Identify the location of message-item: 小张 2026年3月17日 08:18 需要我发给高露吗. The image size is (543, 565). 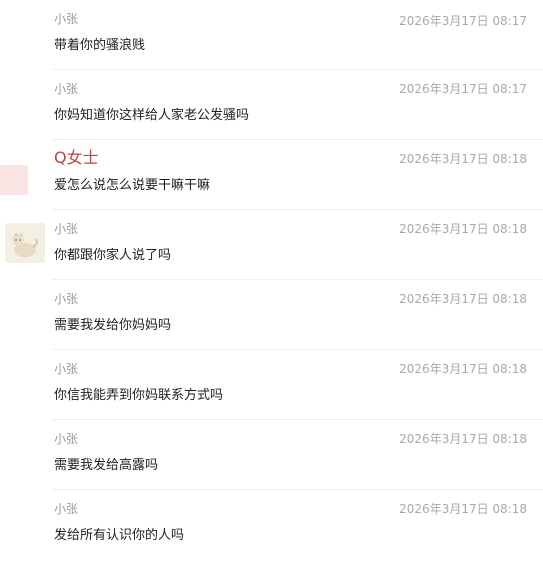
(271, 455).